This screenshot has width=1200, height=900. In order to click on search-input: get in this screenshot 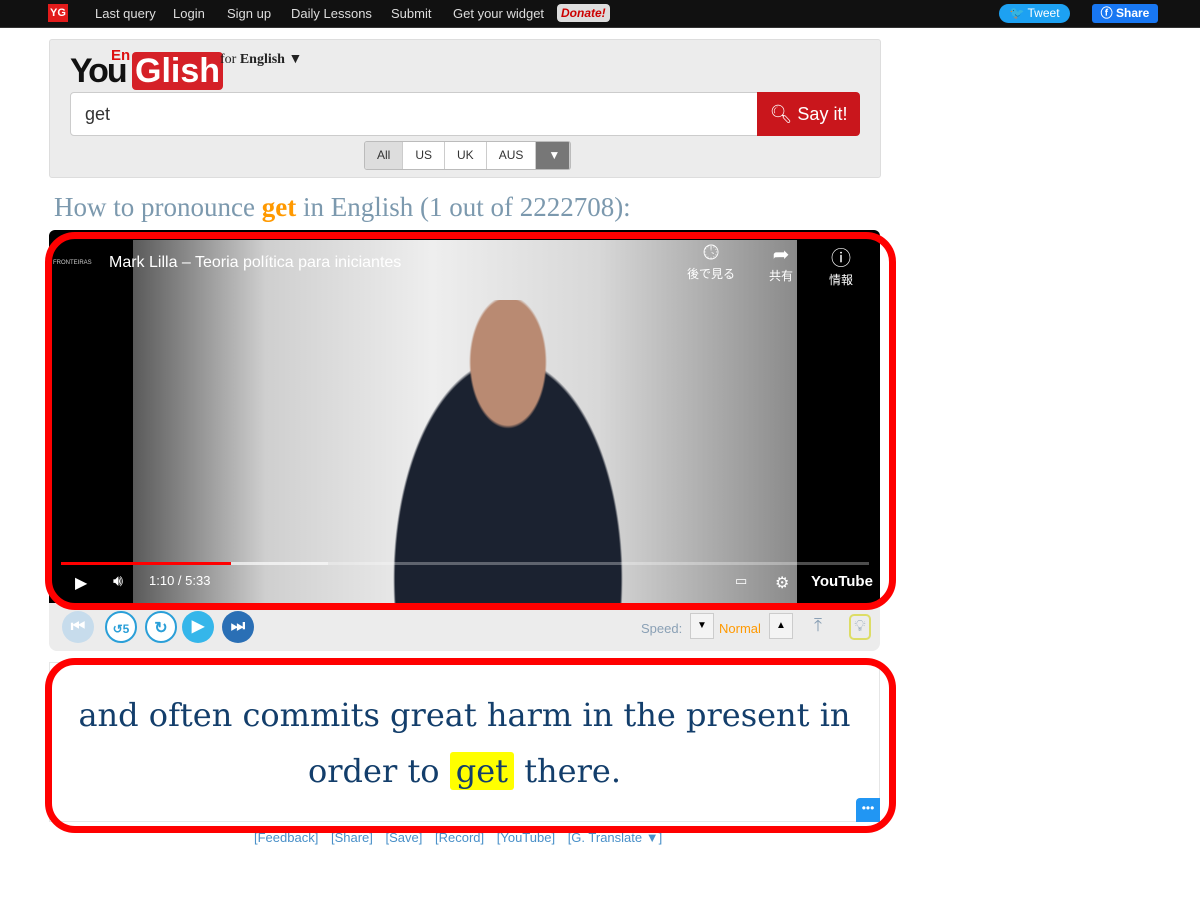, I will do `click(414, 114)`.